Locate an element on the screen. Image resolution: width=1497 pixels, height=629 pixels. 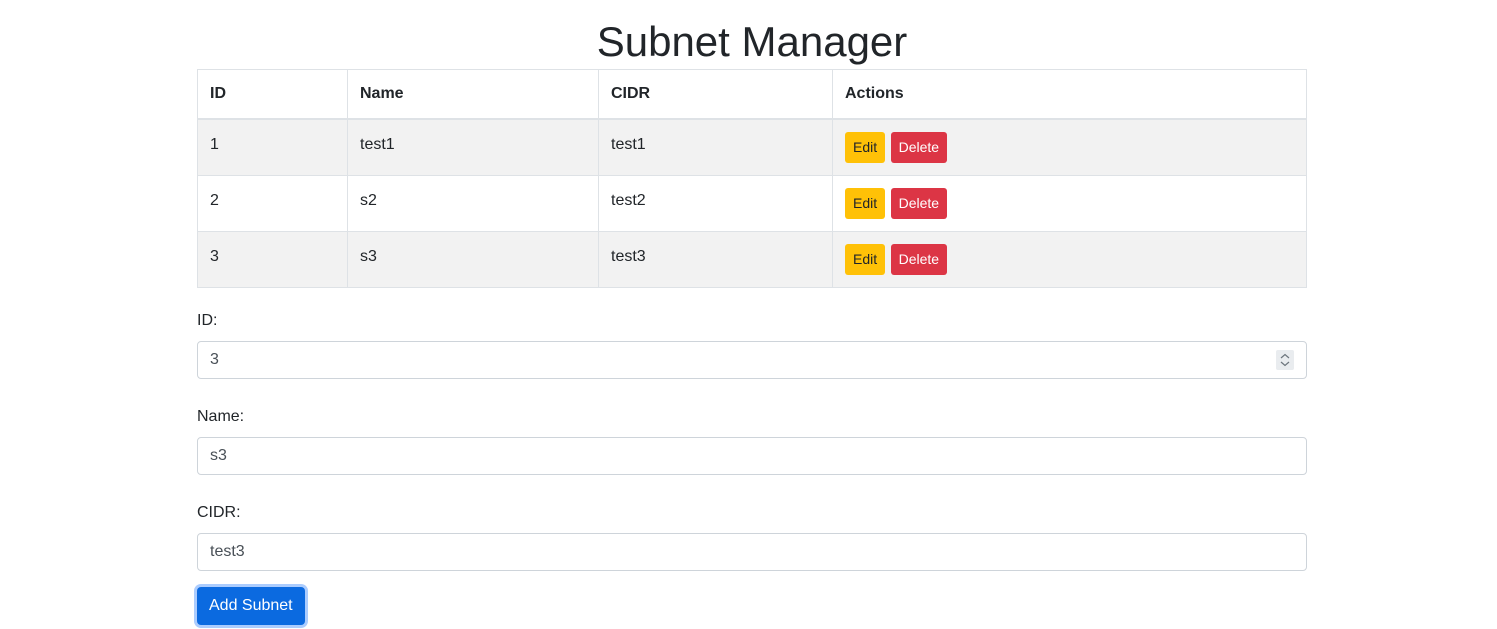
id-form-group: ID: 3 is located at coordinates (752, 345).